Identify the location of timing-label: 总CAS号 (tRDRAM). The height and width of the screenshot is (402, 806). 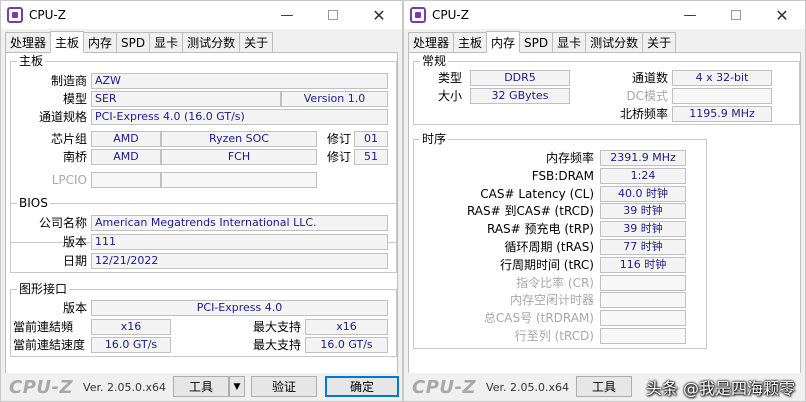
(538, 318).